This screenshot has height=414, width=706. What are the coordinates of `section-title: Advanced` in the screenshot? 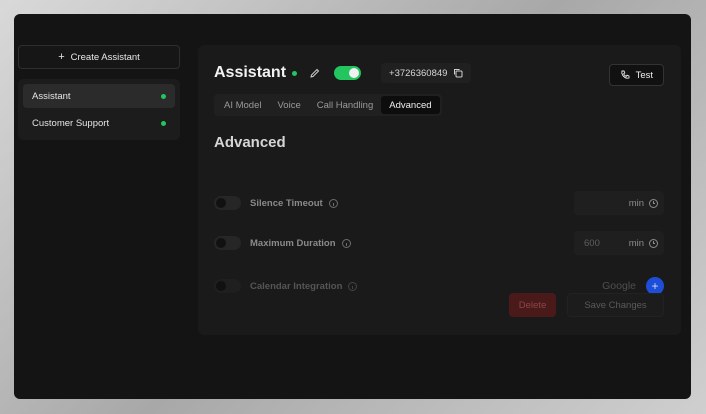 It's located at (250, 142).